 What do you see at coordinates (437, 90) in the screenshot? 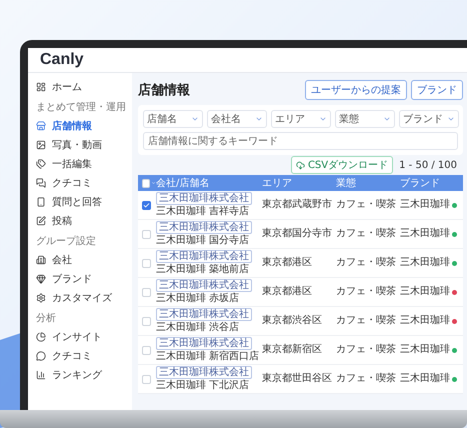
I see `header-button: ブランド` at bounding box center [437, 90].